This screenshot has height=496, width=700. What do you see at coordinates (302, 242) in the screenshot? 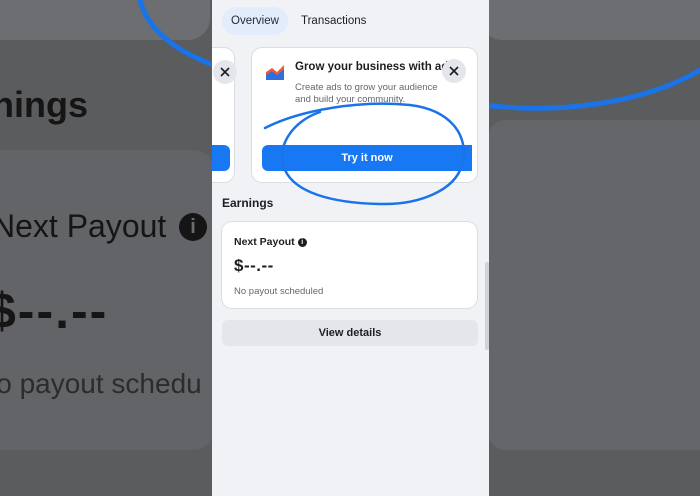
I see `info-icon: i` at bounding box center [302, 242].